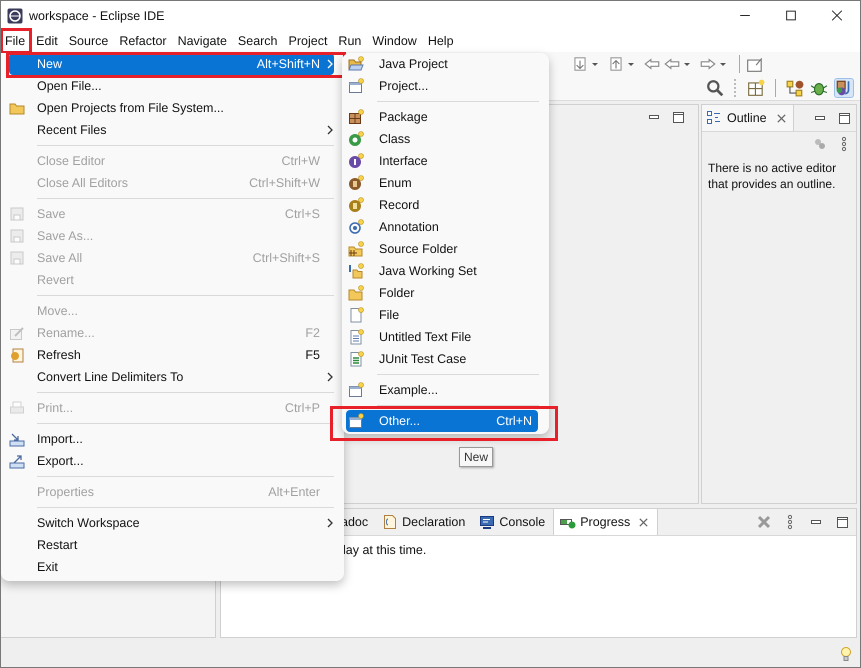 The image size is (861, 668). Describe the element at coordinates (171, 355) in the screenshot. I see `menu-item: Refresh F5` at that location.